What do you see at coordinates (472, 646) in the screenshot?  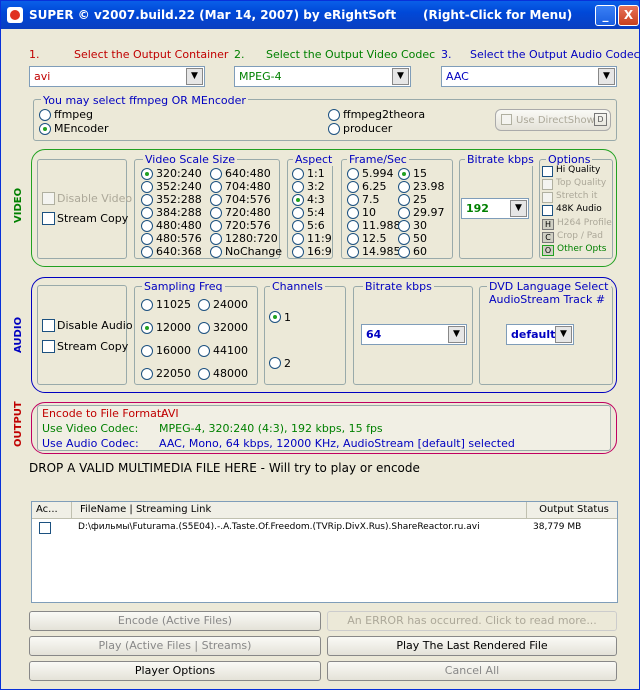 I see `play-last-button: Play The Last Rendered File` at bounding box center [472, 646].